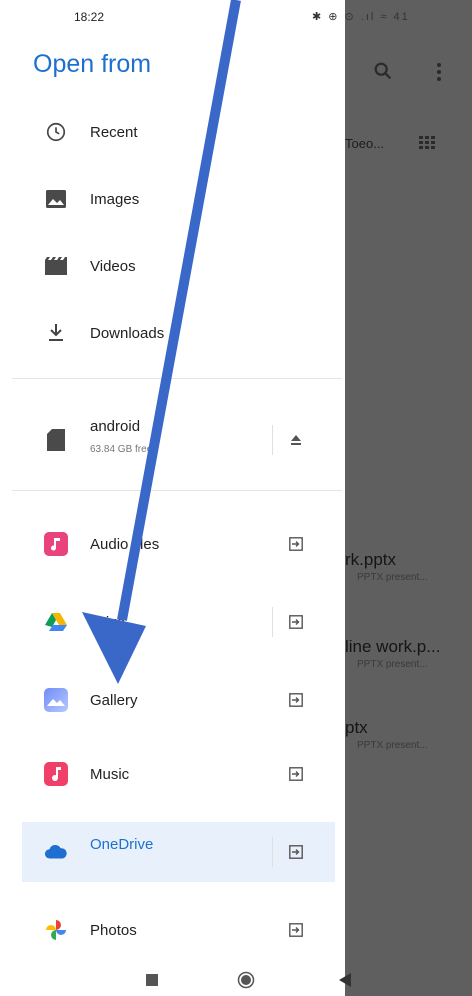 The image size is (472, 996). What do you see at coordinates (113, 930) in the screenshot?
I see `drawer-item-label: Photos` at bounding box center [113, 930].